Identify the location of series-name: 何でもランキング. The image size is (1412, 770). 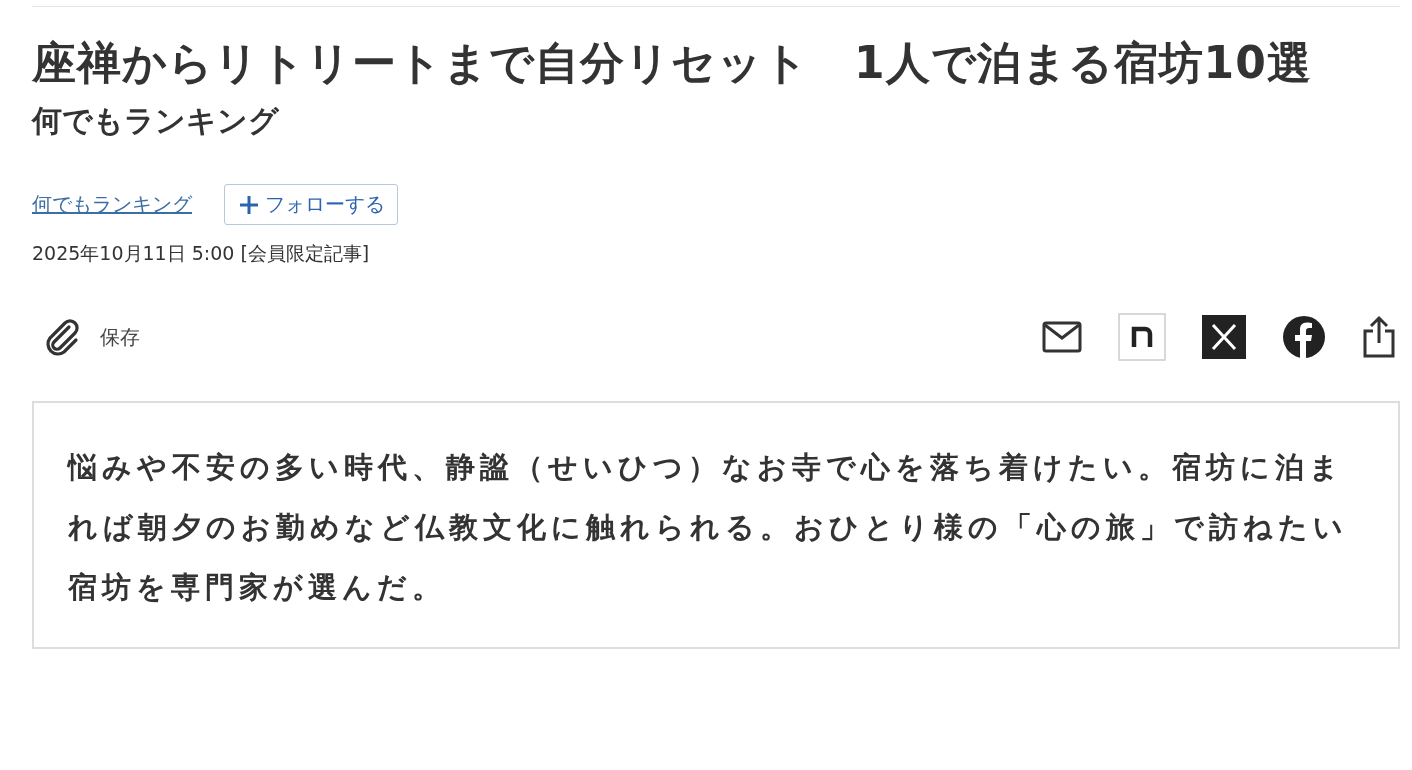
(156, 121).